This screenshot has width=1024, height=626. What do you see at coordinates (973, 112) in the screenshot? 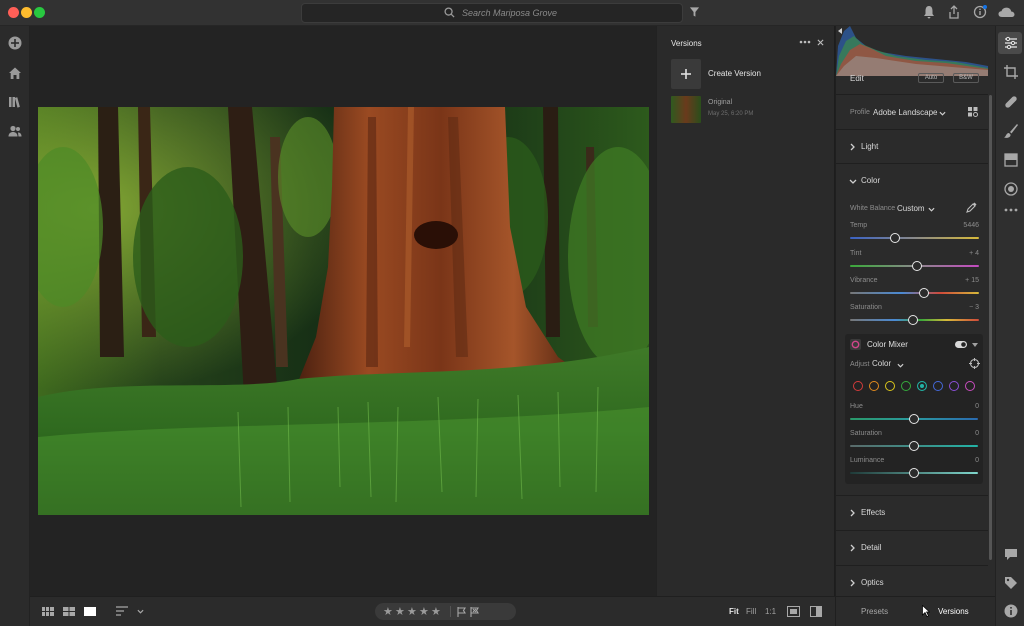
I see `profile-browser-icon` at bounding box center [973, 112].